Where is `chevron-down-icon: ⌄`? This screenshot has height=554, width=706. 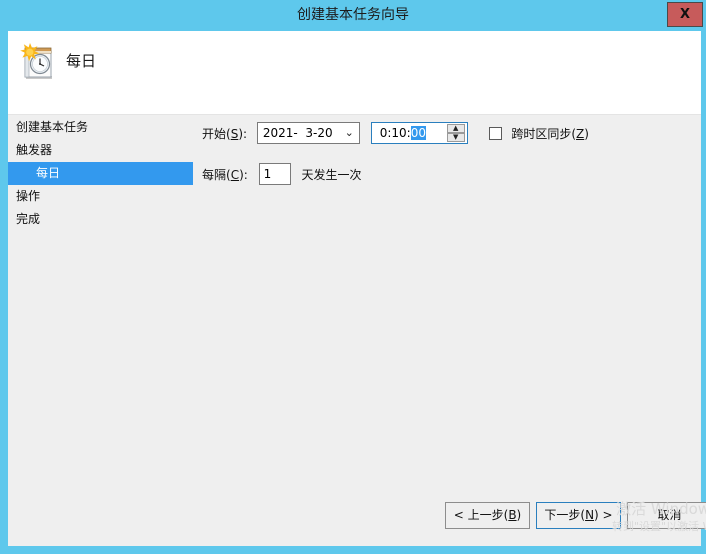 chevron-down-icon: ⌄ is located at coordinates (349, 132).